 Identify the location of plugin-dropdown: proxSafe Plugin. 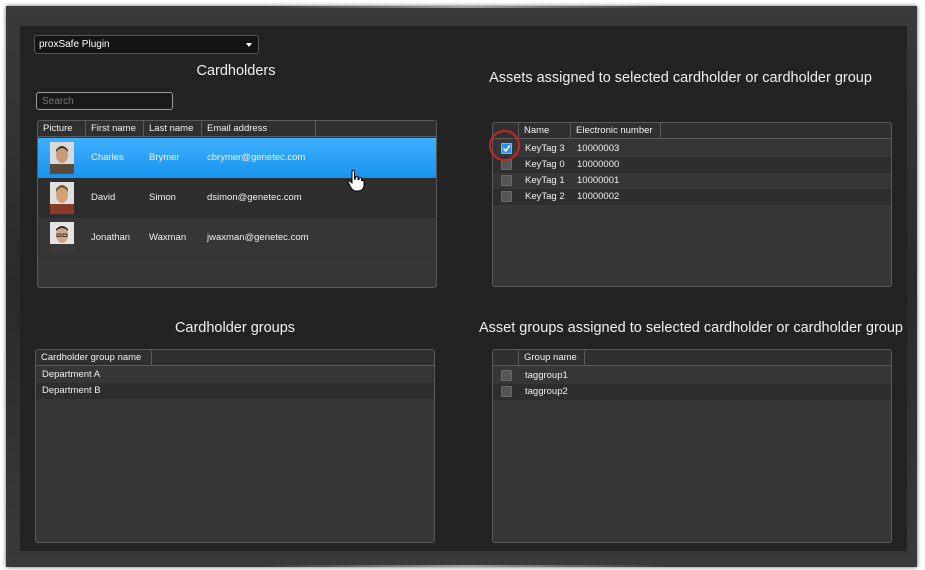
(146, 44).